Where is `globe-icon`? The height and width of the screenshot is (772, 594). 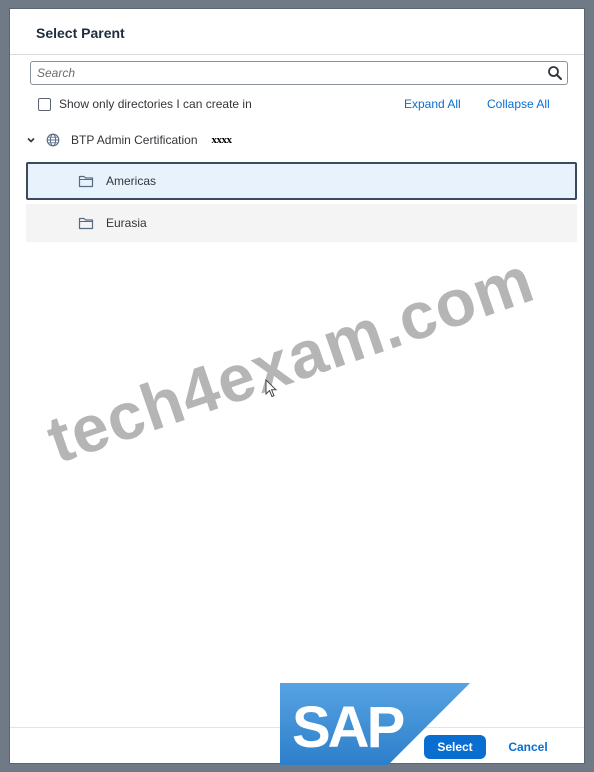 globe-icon is located at coordinates (53, 140).